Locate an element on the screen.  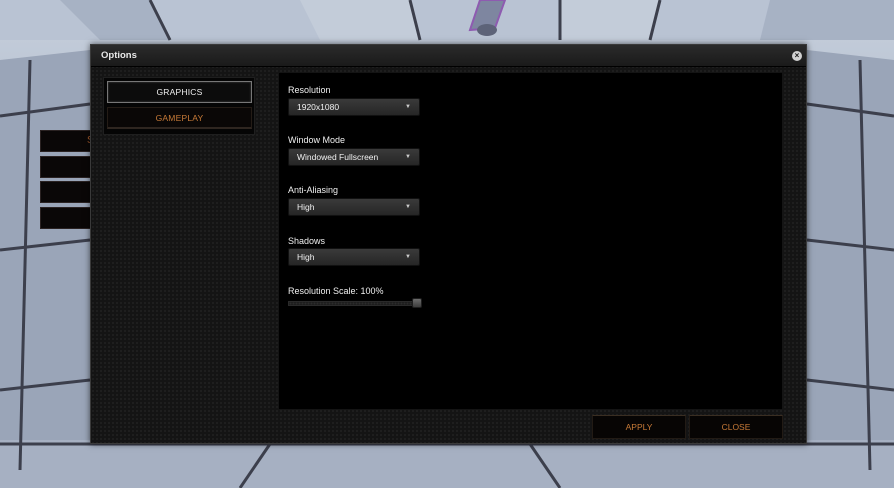
dialog-titlebar: Options × is located at coordinates (448, 56).